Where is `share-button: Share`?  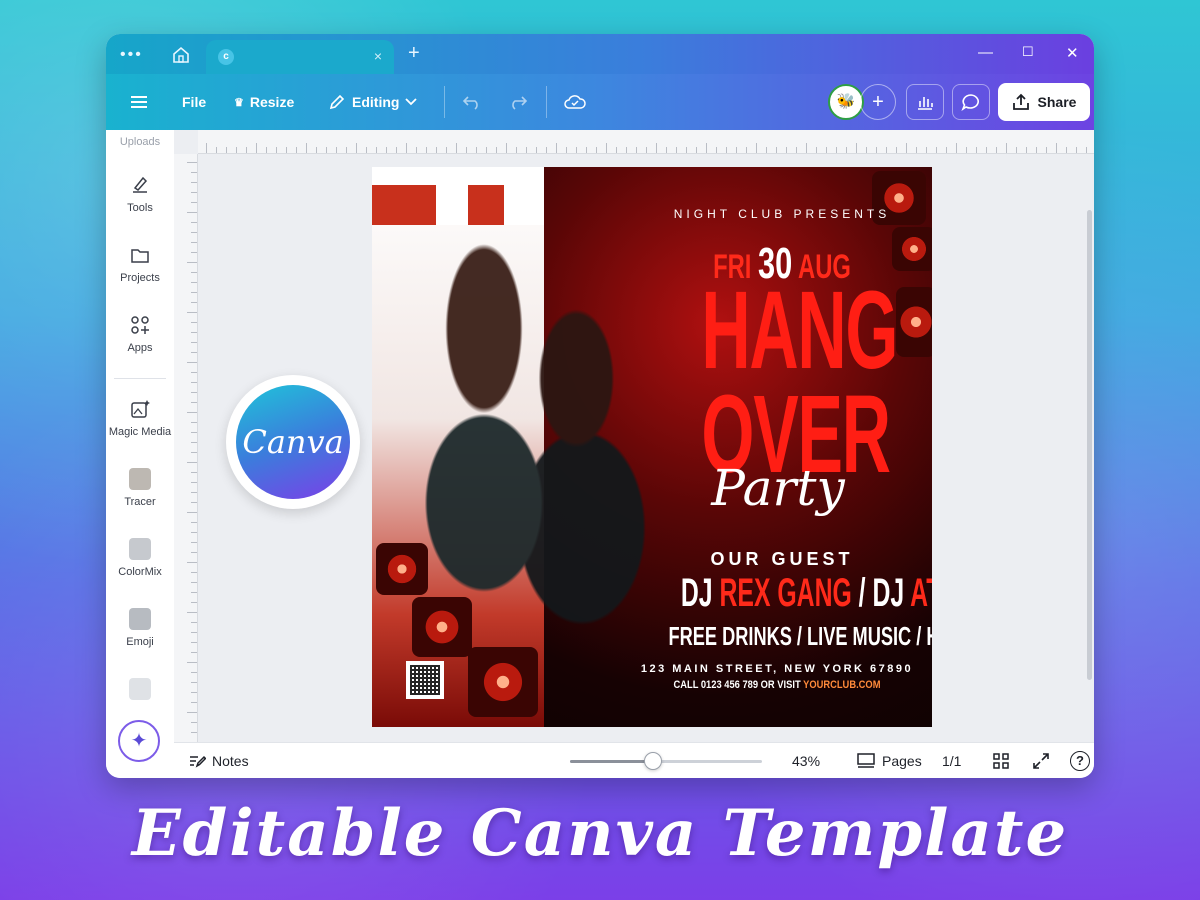 share-button: Share is located at coordinates (1044, 102).